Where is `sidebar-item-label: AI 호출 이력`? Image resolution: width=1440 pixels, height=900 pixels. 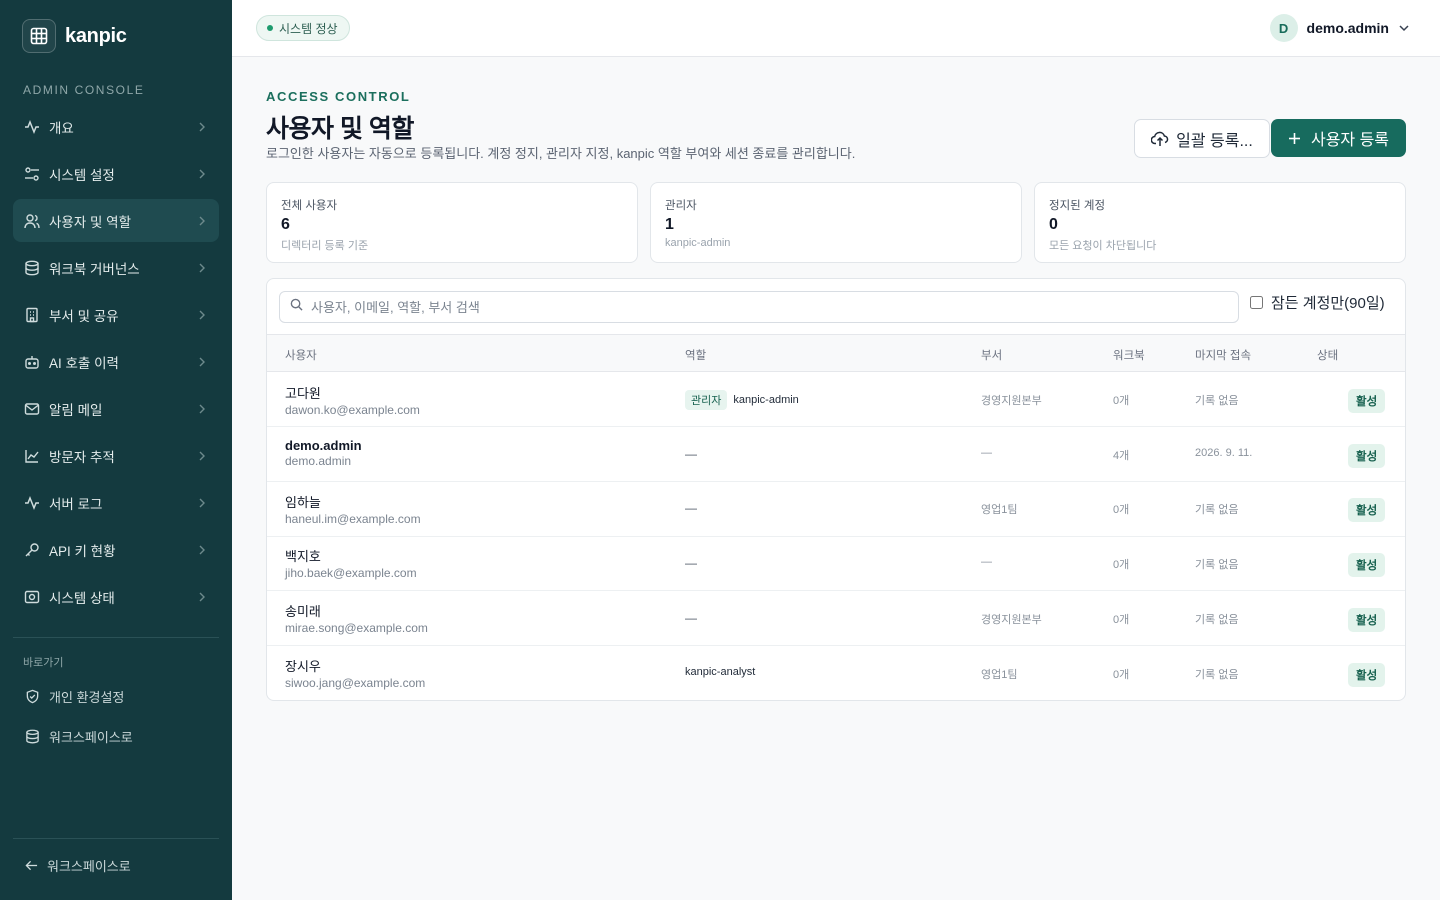
sidebar-item-label: AI 호출 이력 is located at coordinates (84, 363).